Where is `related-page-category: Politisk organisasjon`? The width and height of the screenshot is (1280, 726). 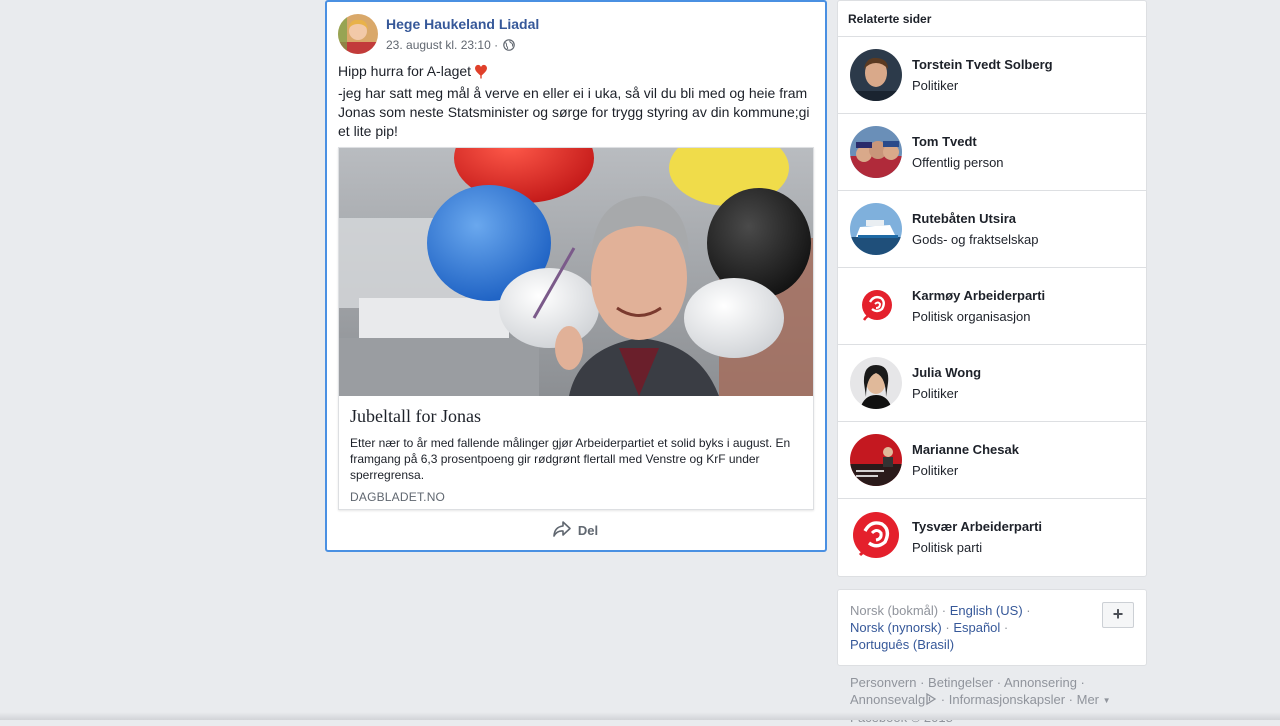 related-page-category: Politisk organisasjon is located at coordinates (971, 316).